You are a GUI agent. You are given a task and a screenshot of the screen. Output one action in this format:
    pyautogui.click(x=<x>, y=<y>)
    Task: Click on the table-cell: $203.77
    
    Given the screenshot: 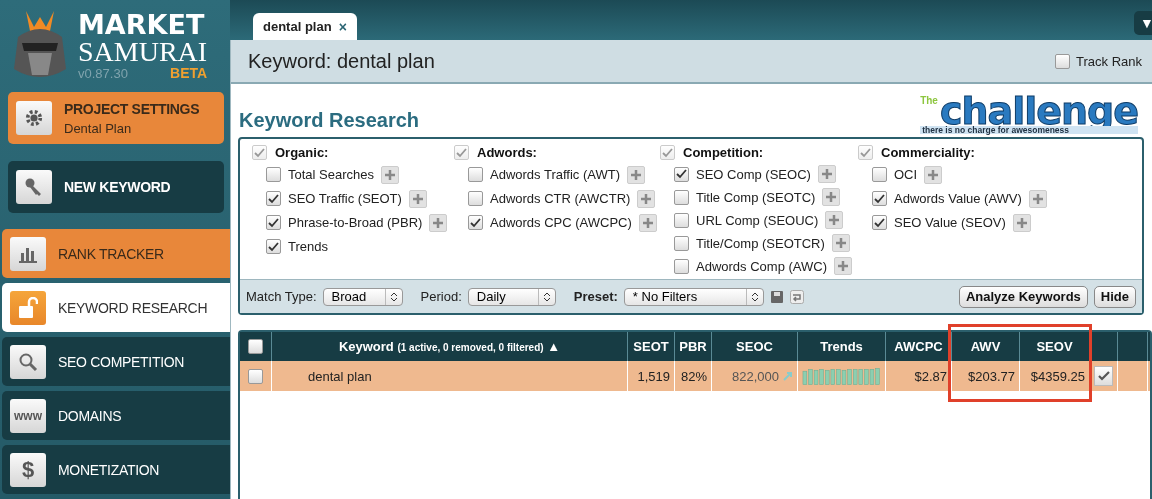 What is the action you would take?
    pyautogui.click(x=991, y=376)
    